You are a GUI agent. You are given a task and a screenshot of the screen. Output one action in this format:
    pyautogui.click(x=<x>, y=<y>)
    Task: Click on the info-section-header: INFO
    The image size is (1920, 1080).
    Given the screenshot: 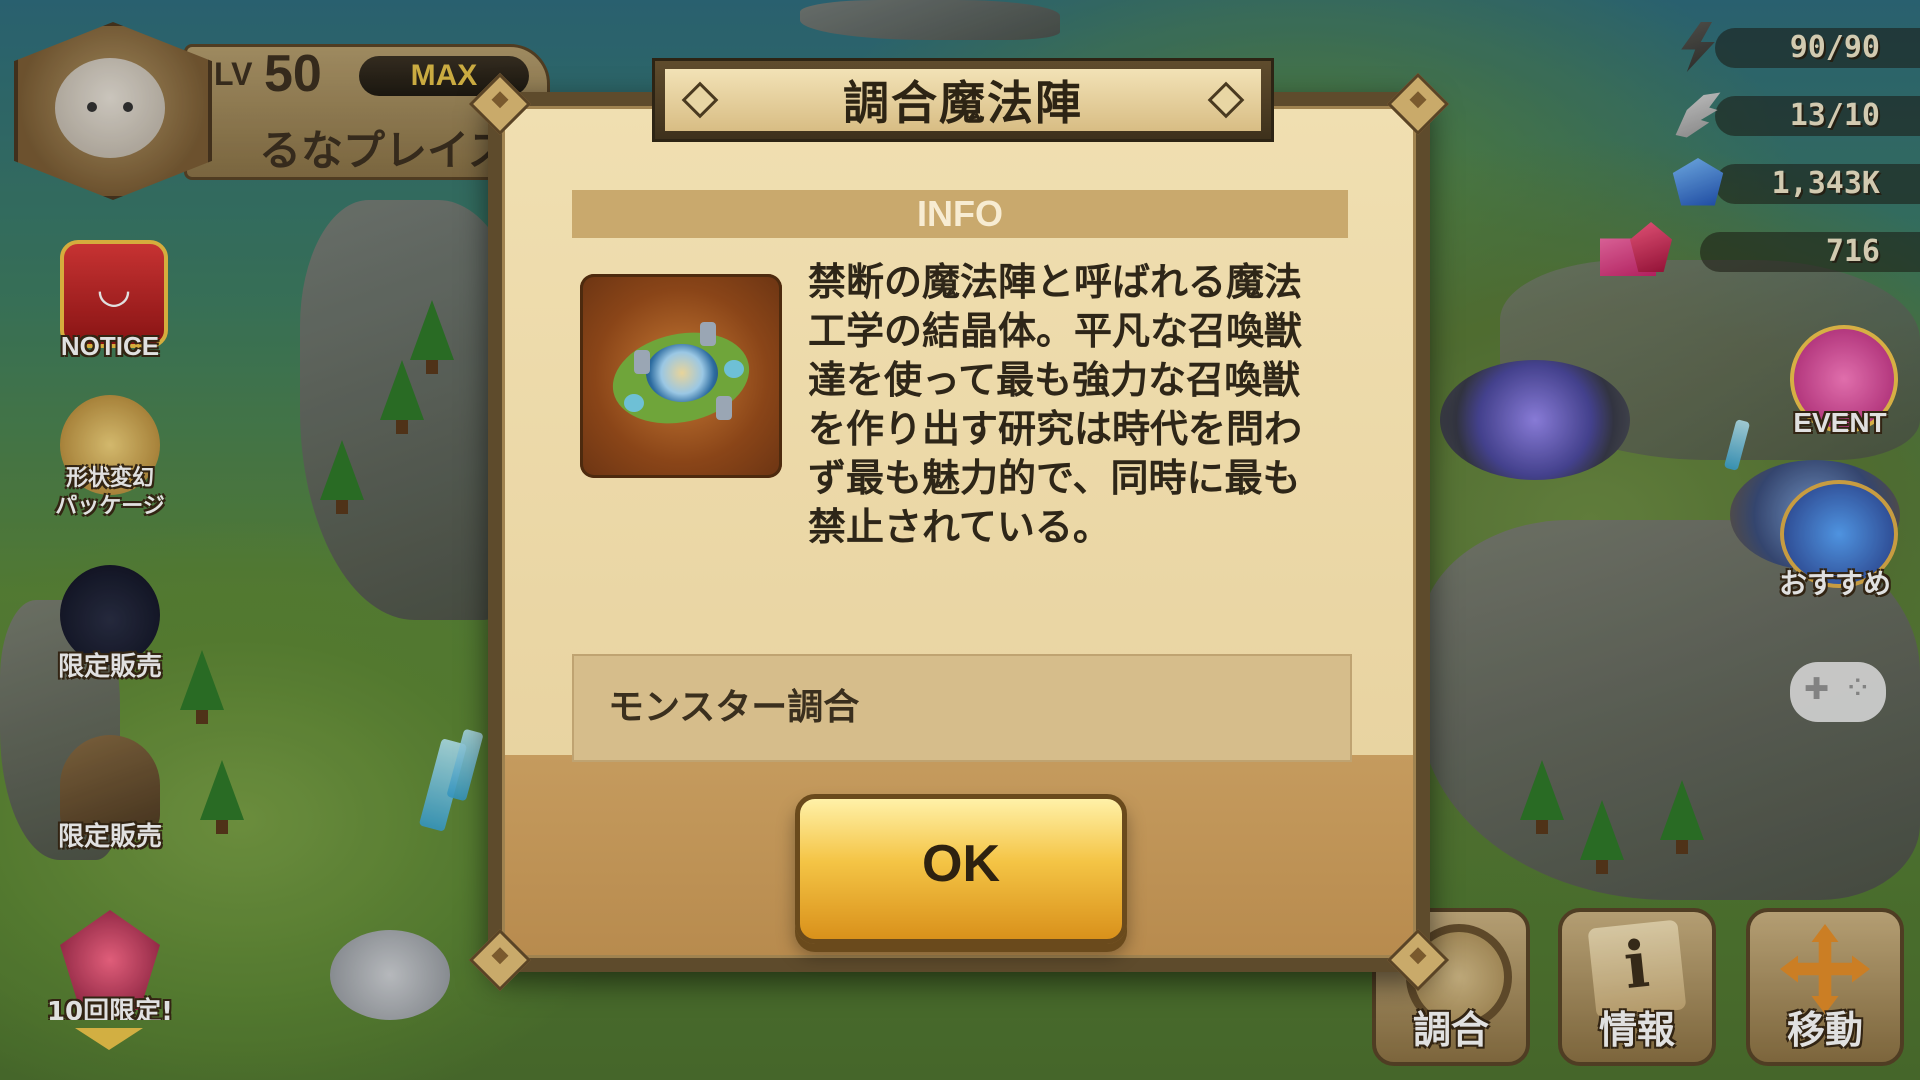 What is the action you would take?
    pyautogui.click(x=960, y=214)
    